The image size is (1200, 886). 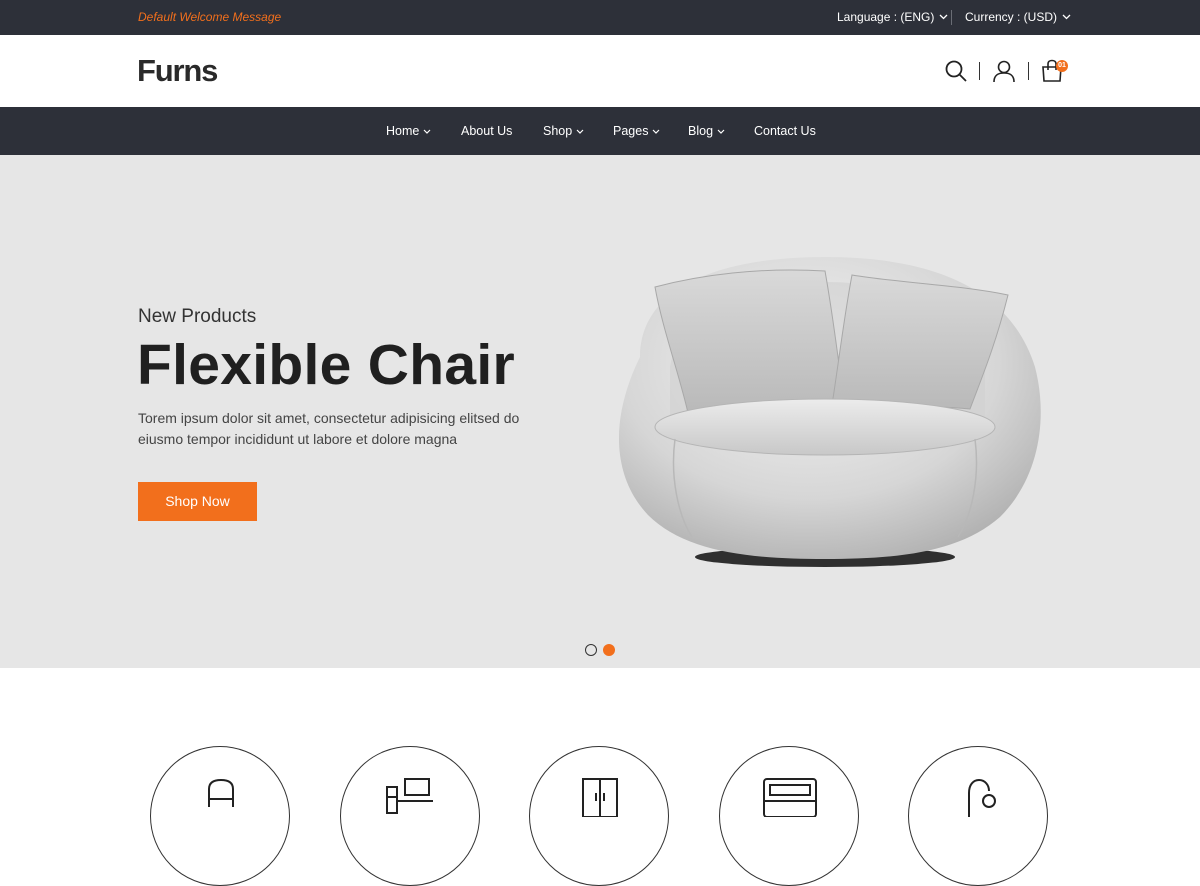 What do you see at coordinates (829, 412) in the screenshot?
I see `chair-image` at bounding box center [829, 412].